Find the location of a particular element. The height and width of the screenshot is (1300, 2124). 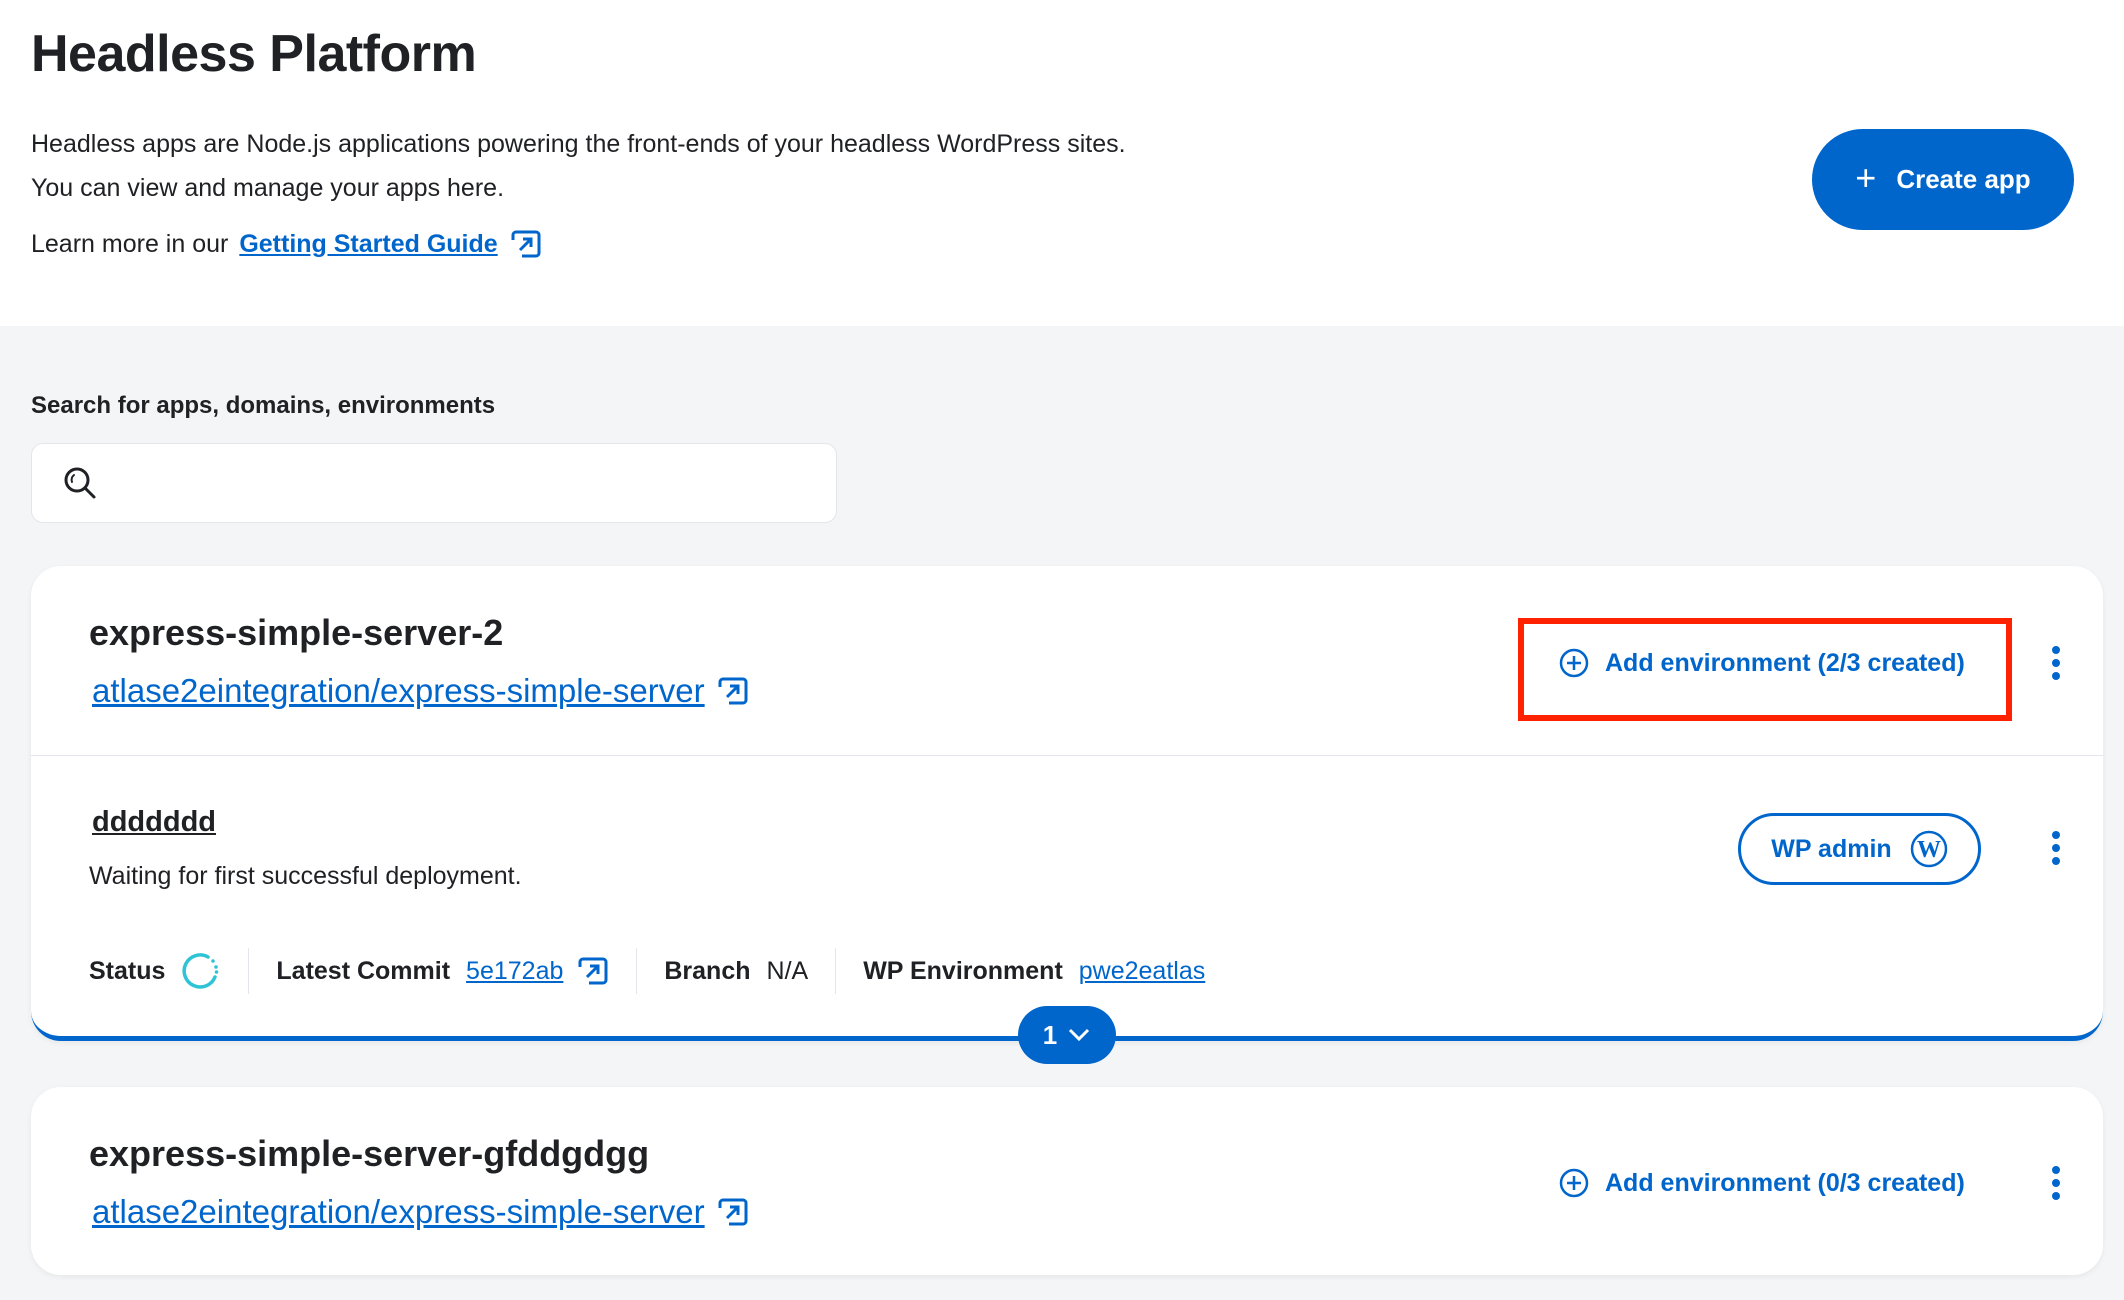

create-app-button: + Create app is located at coordinates (1943, 179).